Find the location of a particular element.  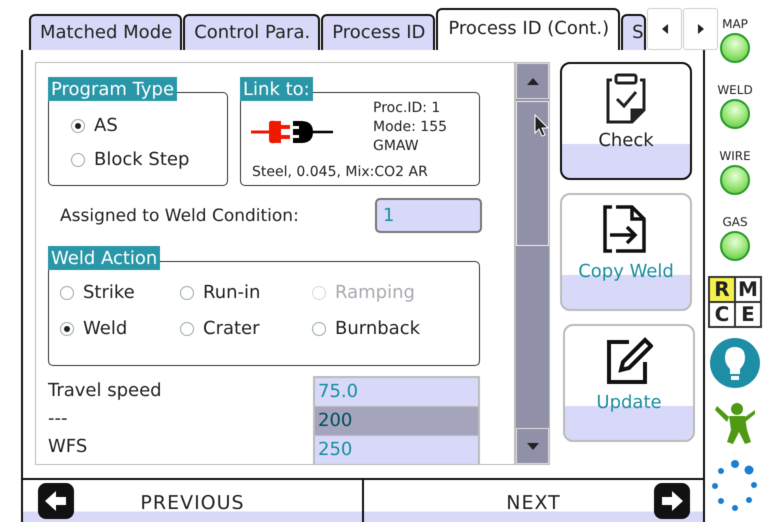

mouse-cursor-icon is located at coordinates (541, 126).